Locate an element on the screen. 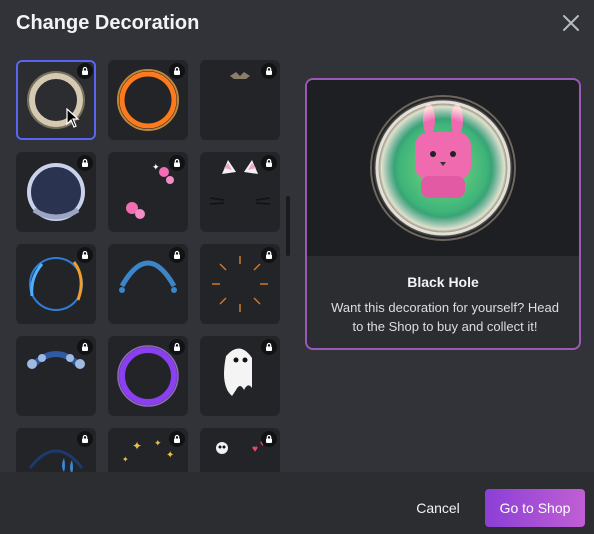 This screenshot has width=594, height=534. decoration-tile-skull-hearts: ♥♥ is located at coordinates (240, 450).